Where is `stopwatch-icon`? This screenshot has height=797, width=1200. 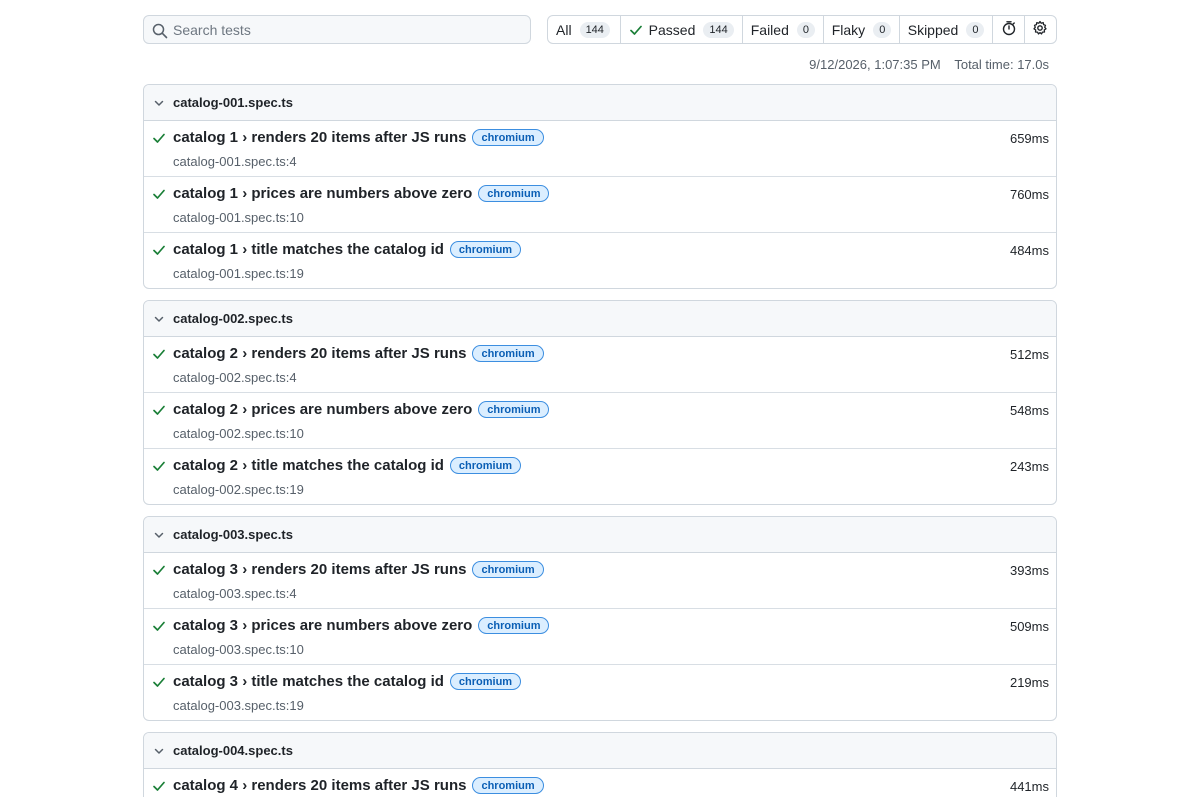 stopwatch-icon is located at coordinates (1009, 29).